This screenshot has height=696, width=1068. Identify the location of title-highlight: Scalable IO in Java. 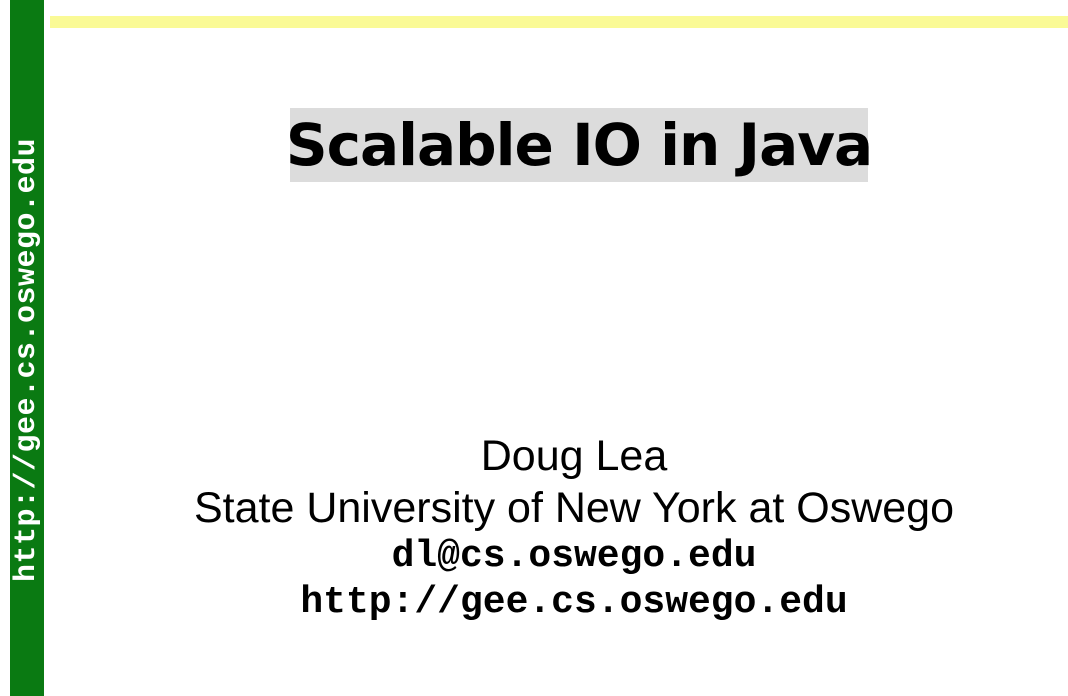
(579, 145).